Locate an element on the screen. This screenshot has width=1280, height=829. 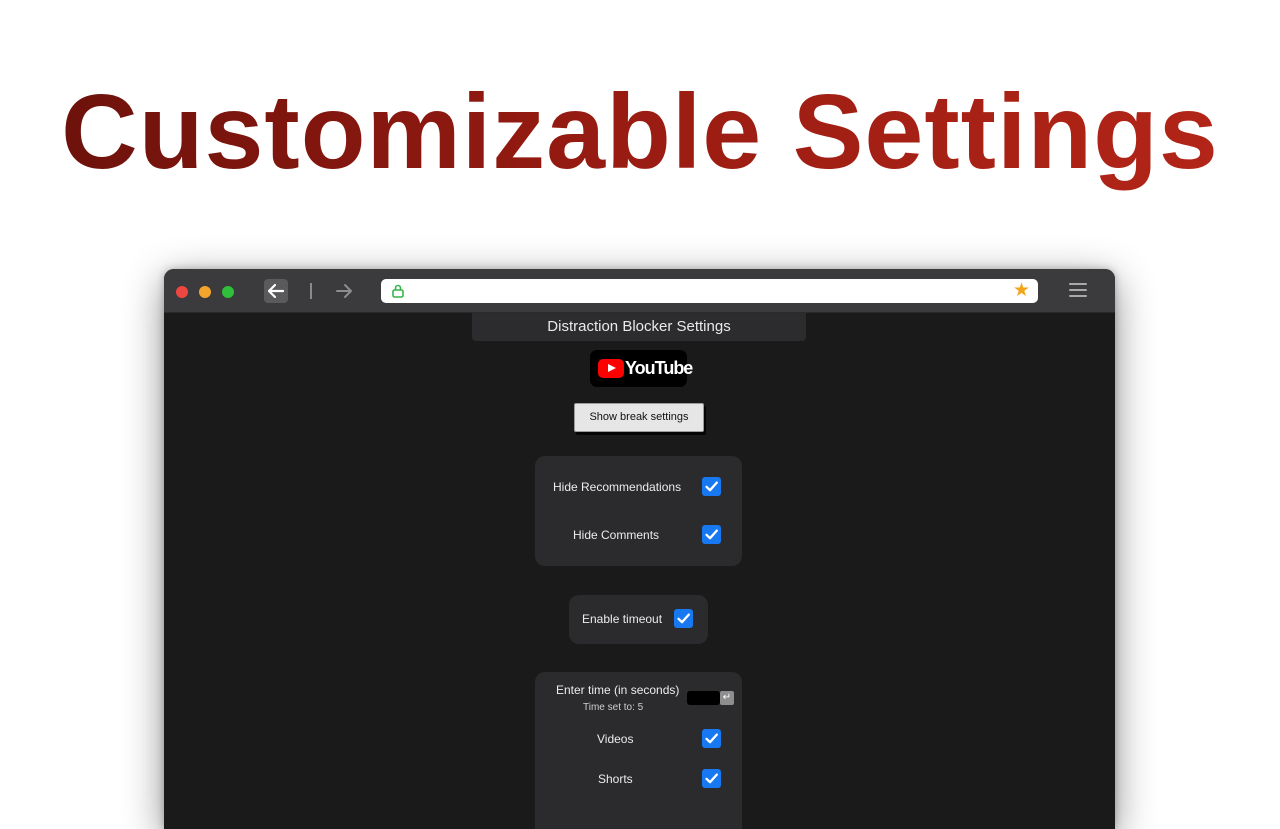
shorts-checkbox is located at coordinates (711, 778).